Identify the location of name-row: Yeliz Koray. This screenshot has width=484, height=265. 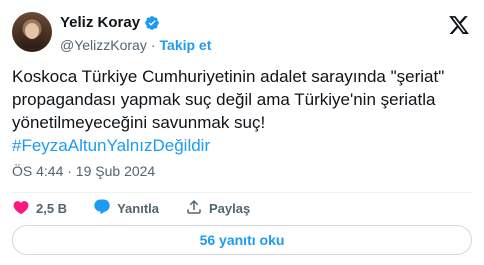
(110, 23).